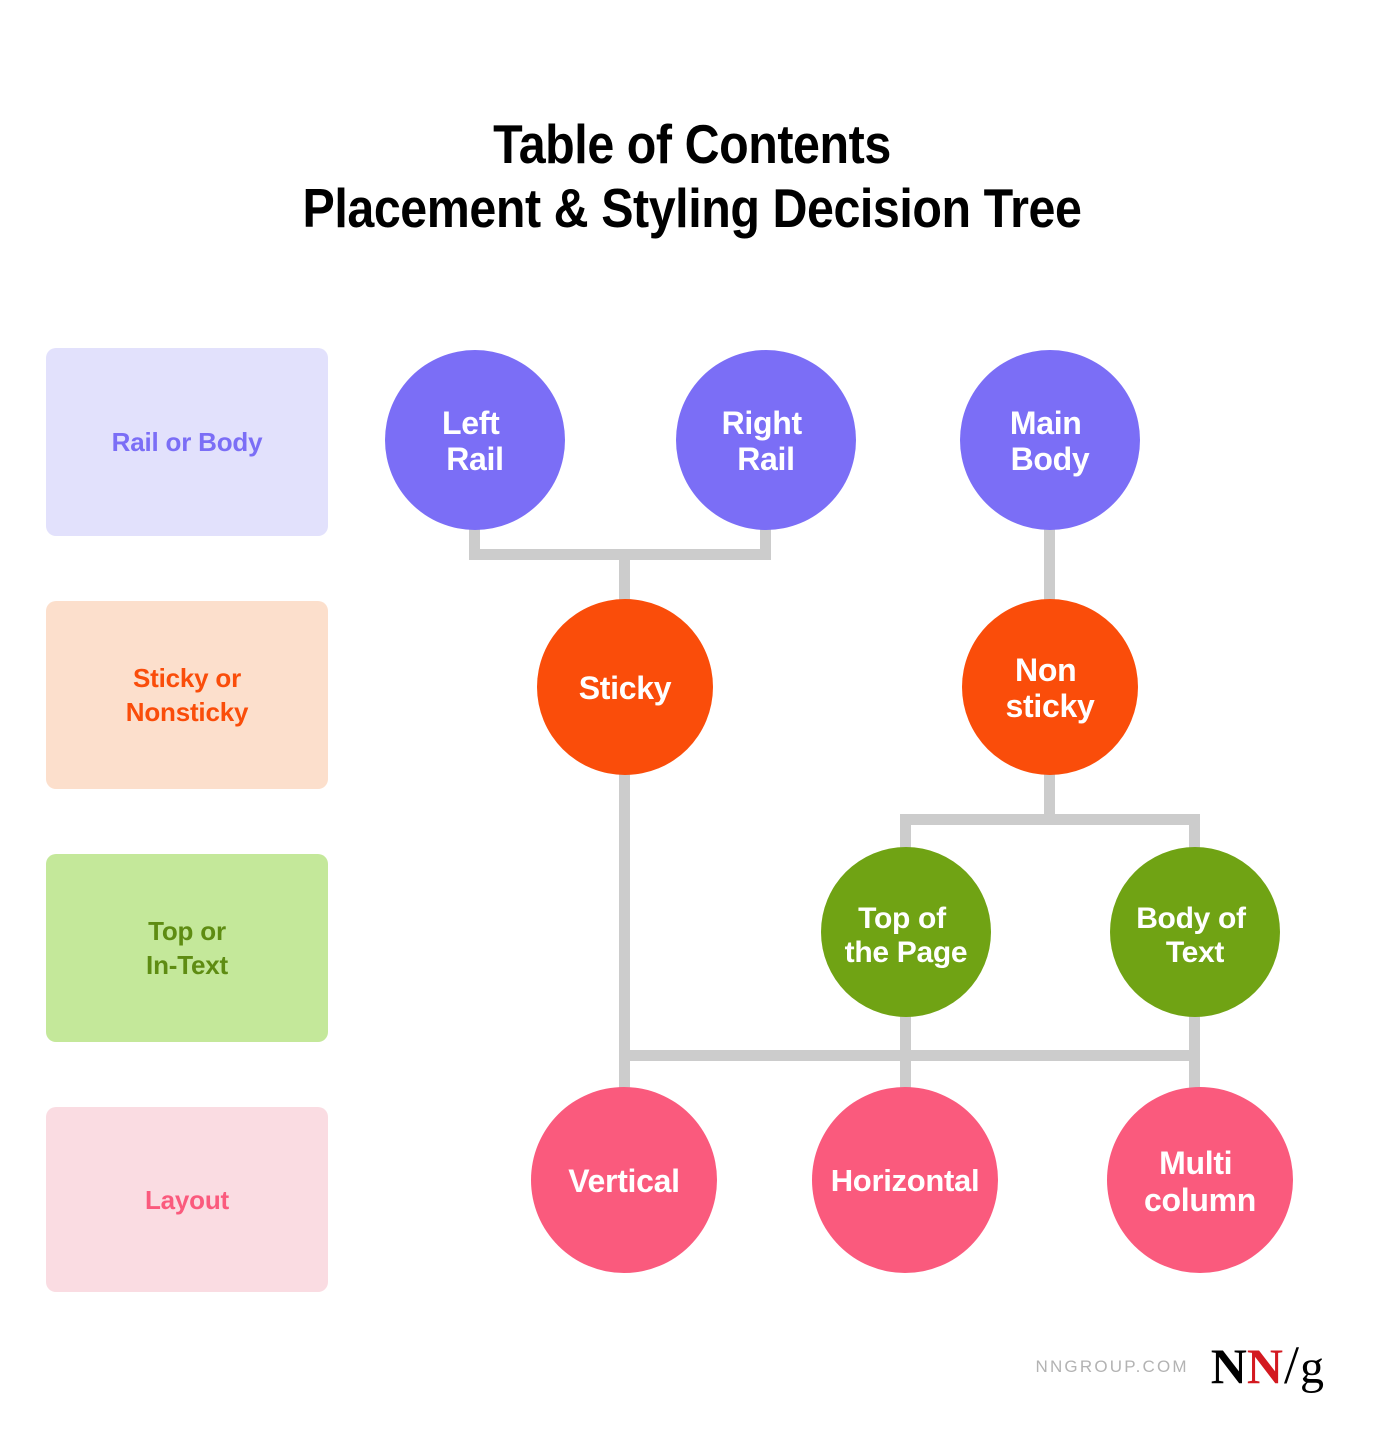 This screenshot has height=1441, width=1384. I want to click on node-label-top-of-the-page: Top of the Page, so click(906, 935).